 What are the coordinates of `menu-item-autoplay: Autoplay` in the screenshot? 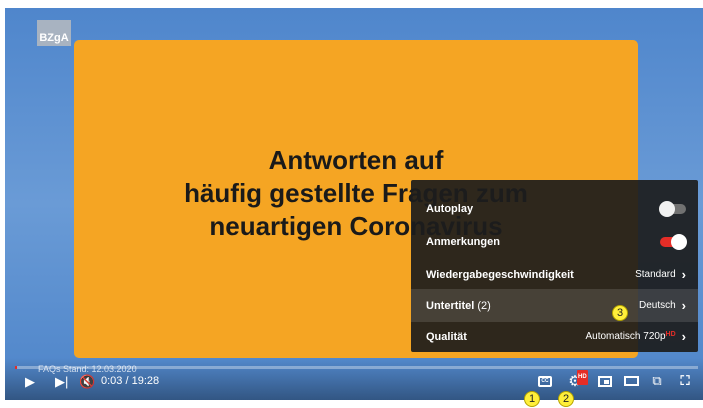 It's located at (554, 208).